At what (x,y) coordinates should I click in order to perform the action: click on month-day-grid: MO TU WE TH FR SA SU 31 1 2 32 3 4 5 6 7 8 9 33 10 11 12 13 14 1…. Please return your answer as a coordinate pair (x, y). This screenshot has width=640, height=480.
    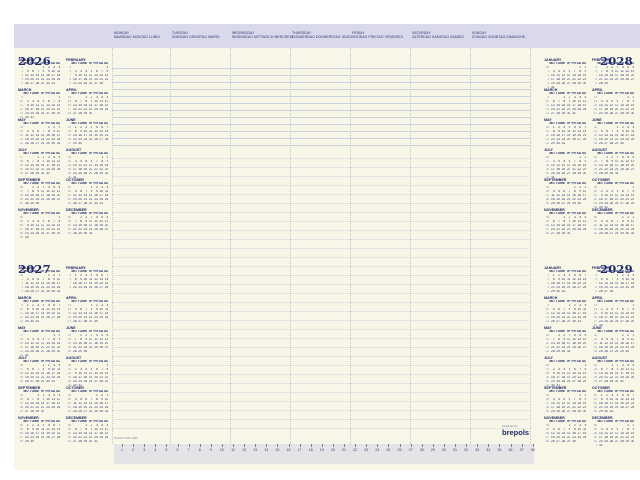
    Looking at the image, I should click on (88, 165).